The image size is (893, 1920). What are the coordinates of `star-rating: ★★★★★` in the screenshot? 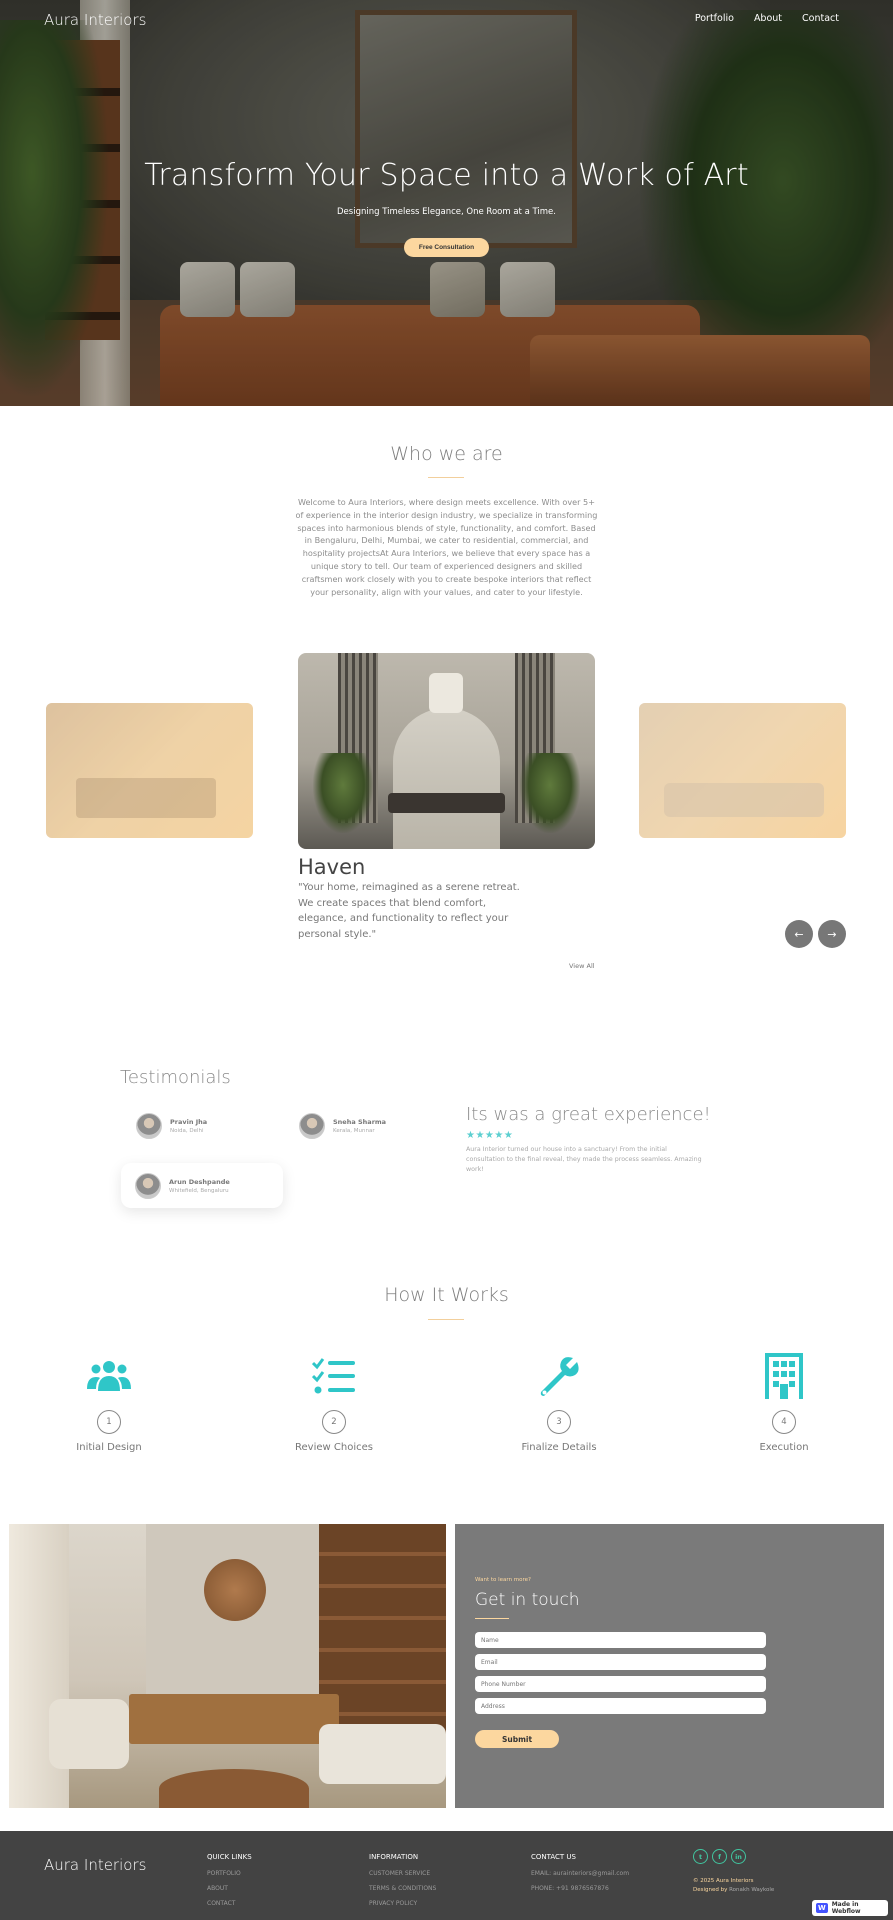 It's located at (490, 1135).